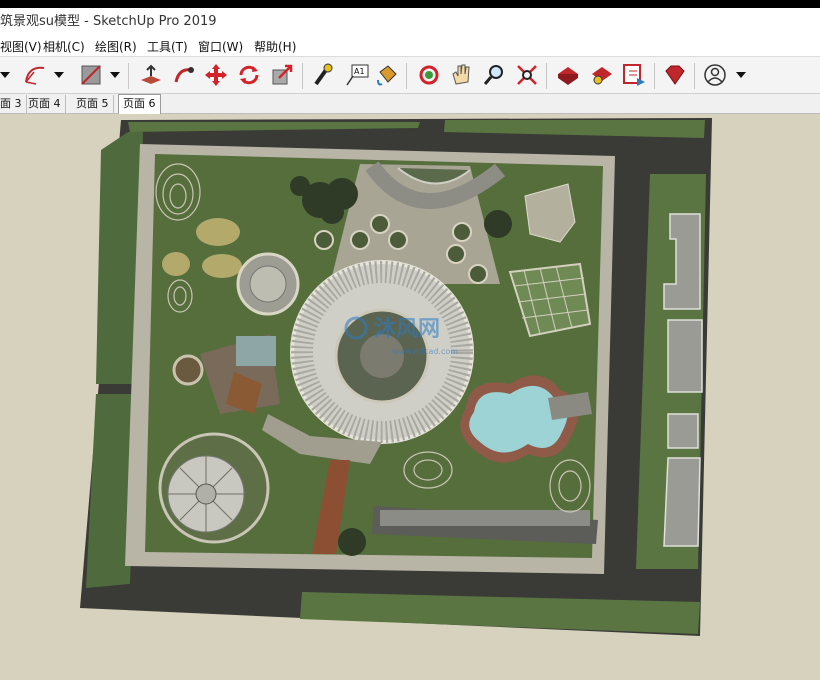 This screenshot has width=820, height=680. What do you see at coordinates (108, 21) in the screenshot?
I see `window-title: 筑景观su模型 - SketchUp Pro 2019` at bounding box center [108, 21].